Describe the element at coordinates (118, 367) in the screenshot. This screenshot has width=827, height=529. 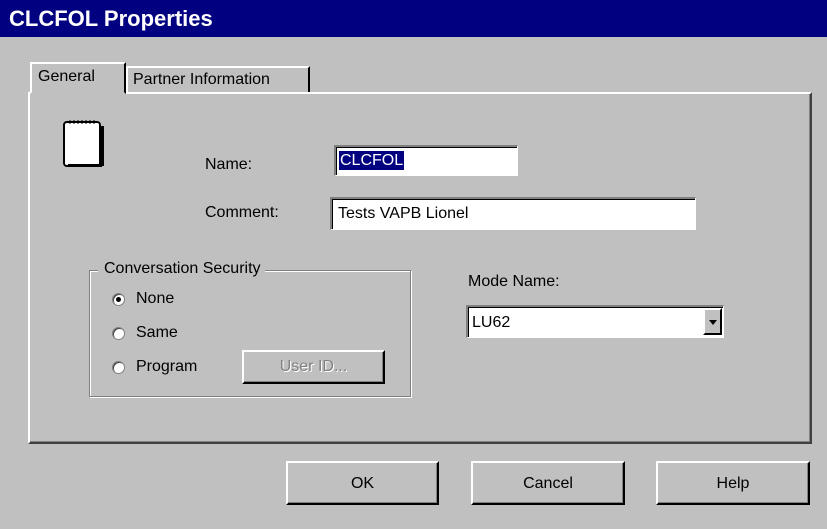
I see `radio-program-indicator` at that location.